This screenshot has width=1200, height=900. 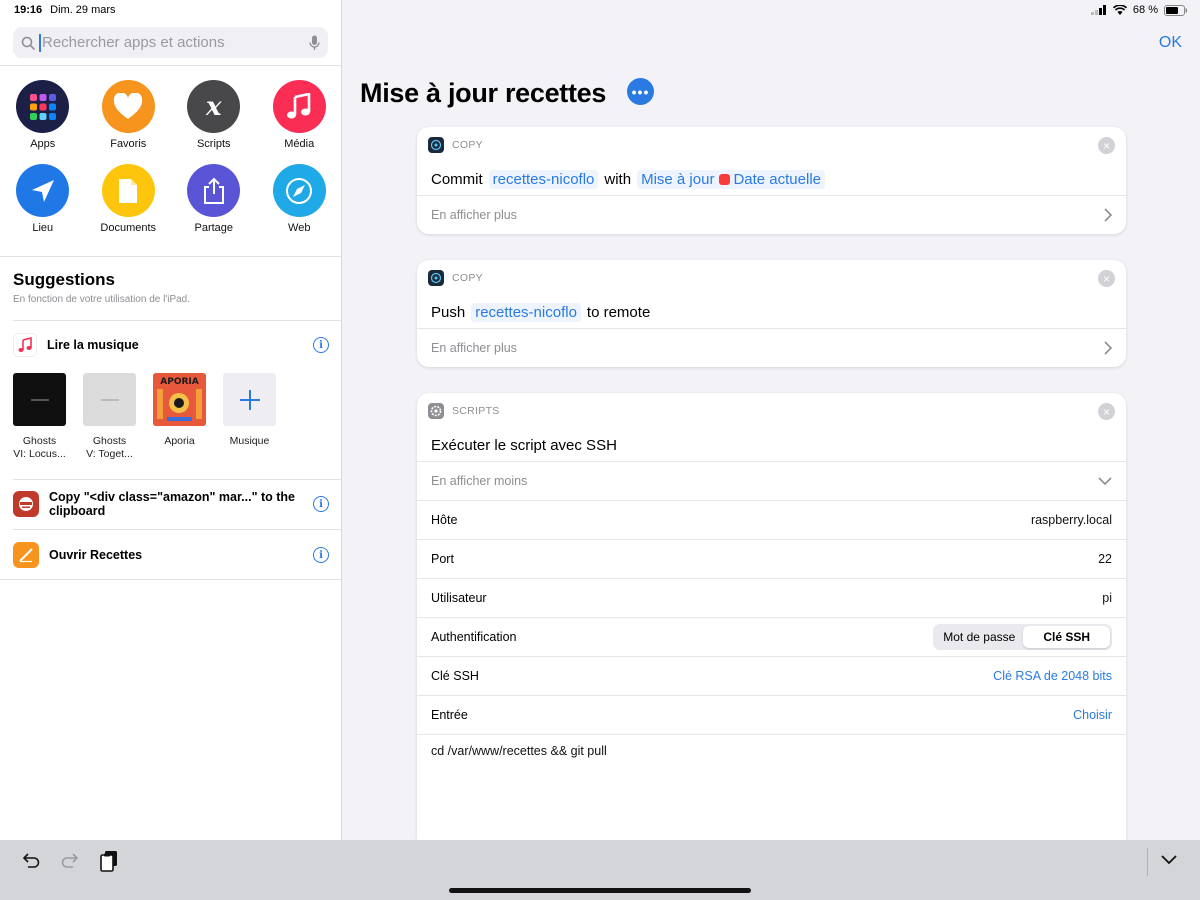 I want to click on choose-input-link: Choisir, so click(x=1092, y=715).